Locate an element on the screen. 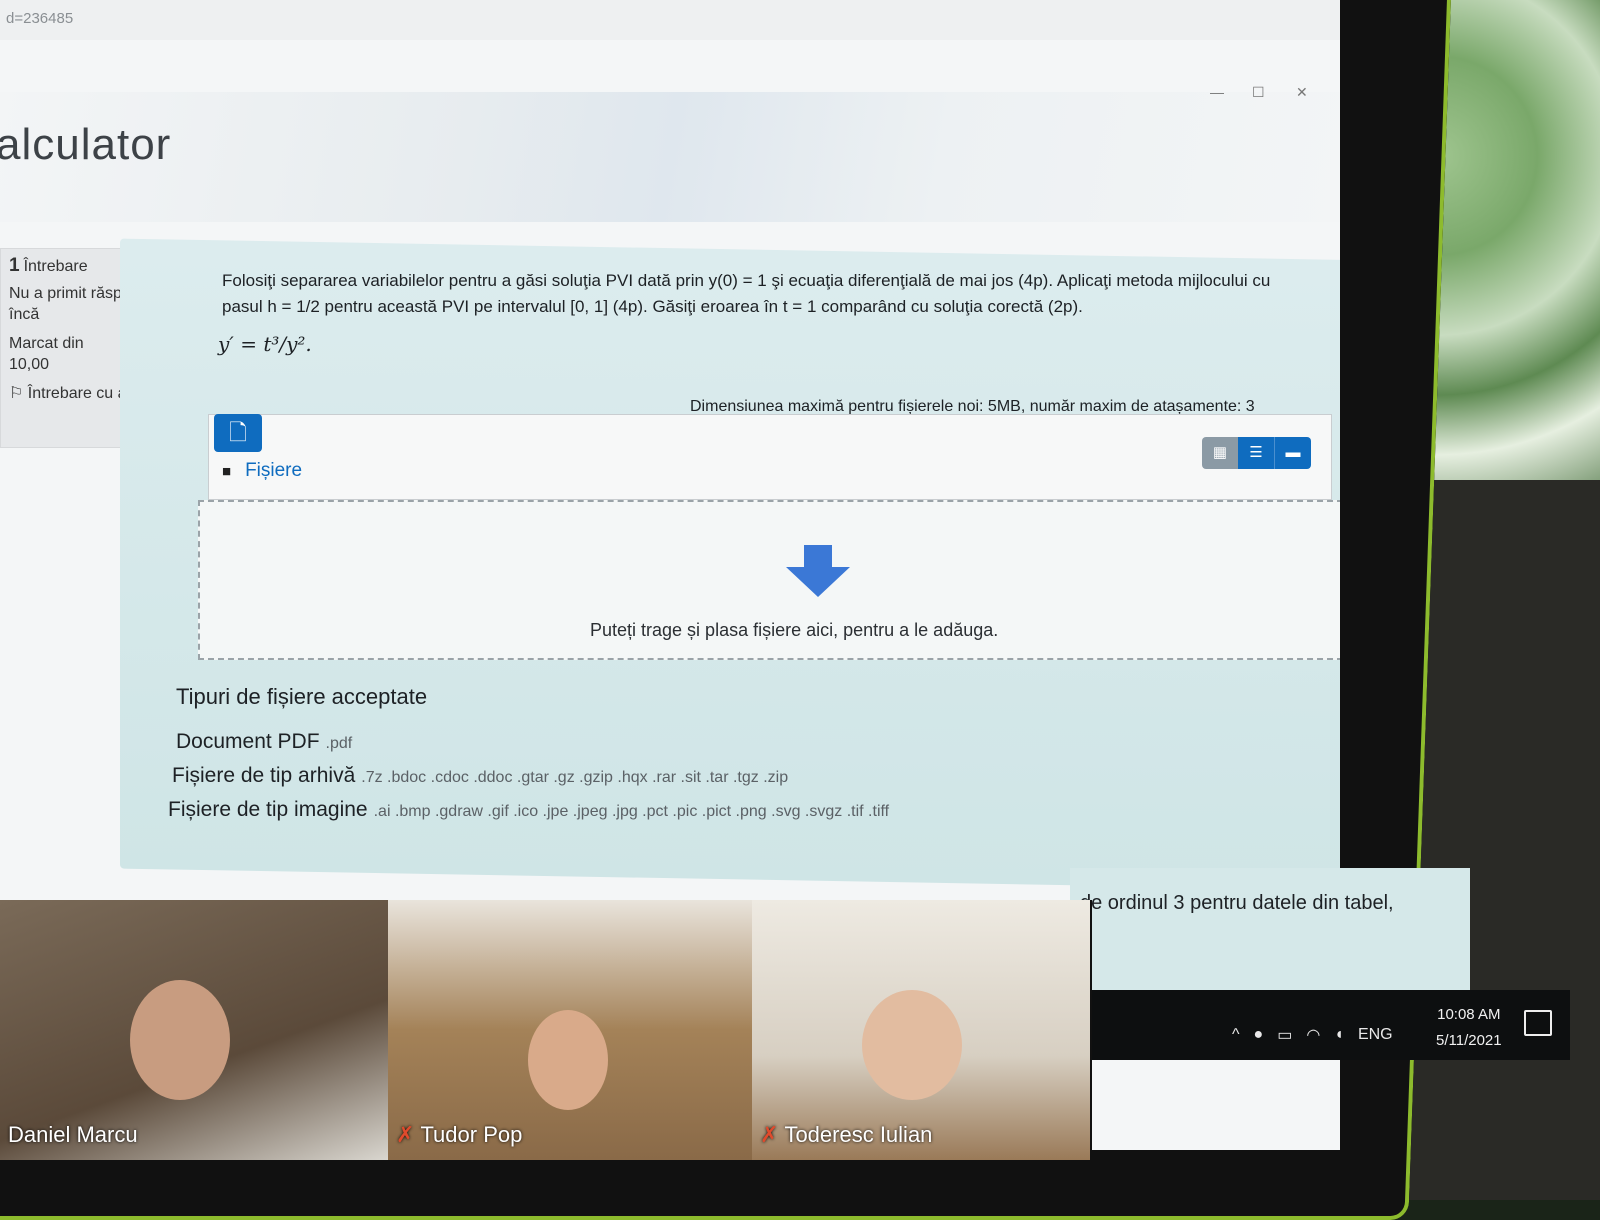  view-mode-group: ▦ ☰ ▬ is located at coordinates (1256, 453).